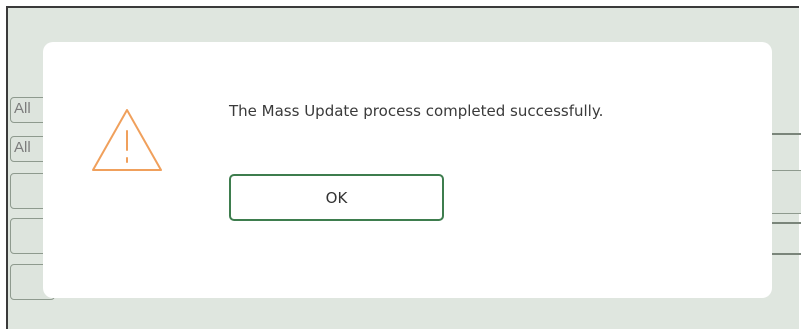  Describe the element at coordinates (127, 140) in the screenshot. I see `warning-triangle-icon` at that location.